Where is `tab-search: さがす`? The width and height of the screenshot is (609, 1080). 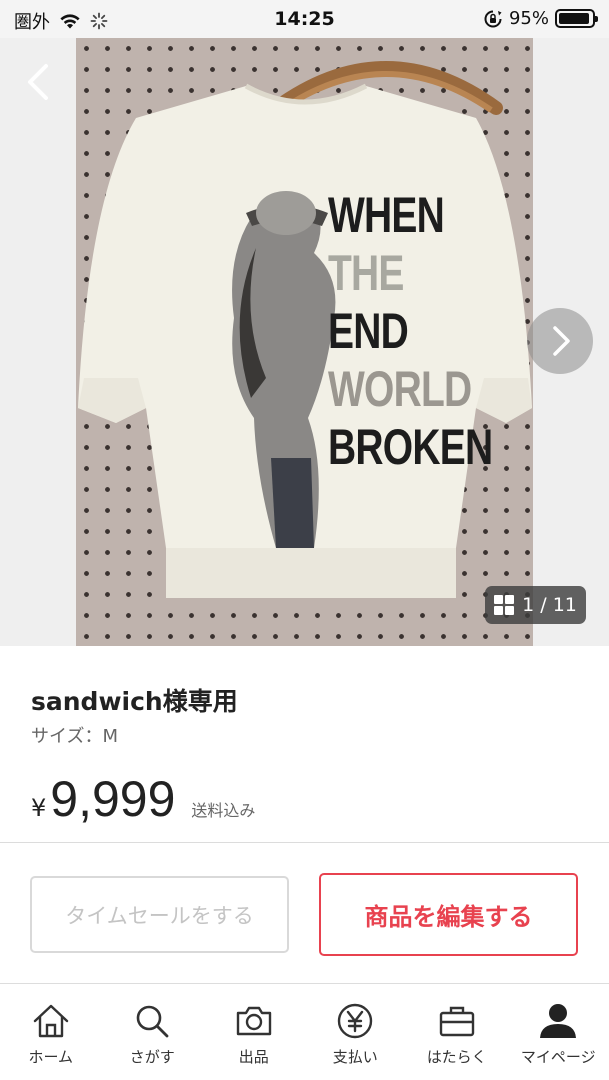 tab-search: さがす is located at coordinates (153, 1032).